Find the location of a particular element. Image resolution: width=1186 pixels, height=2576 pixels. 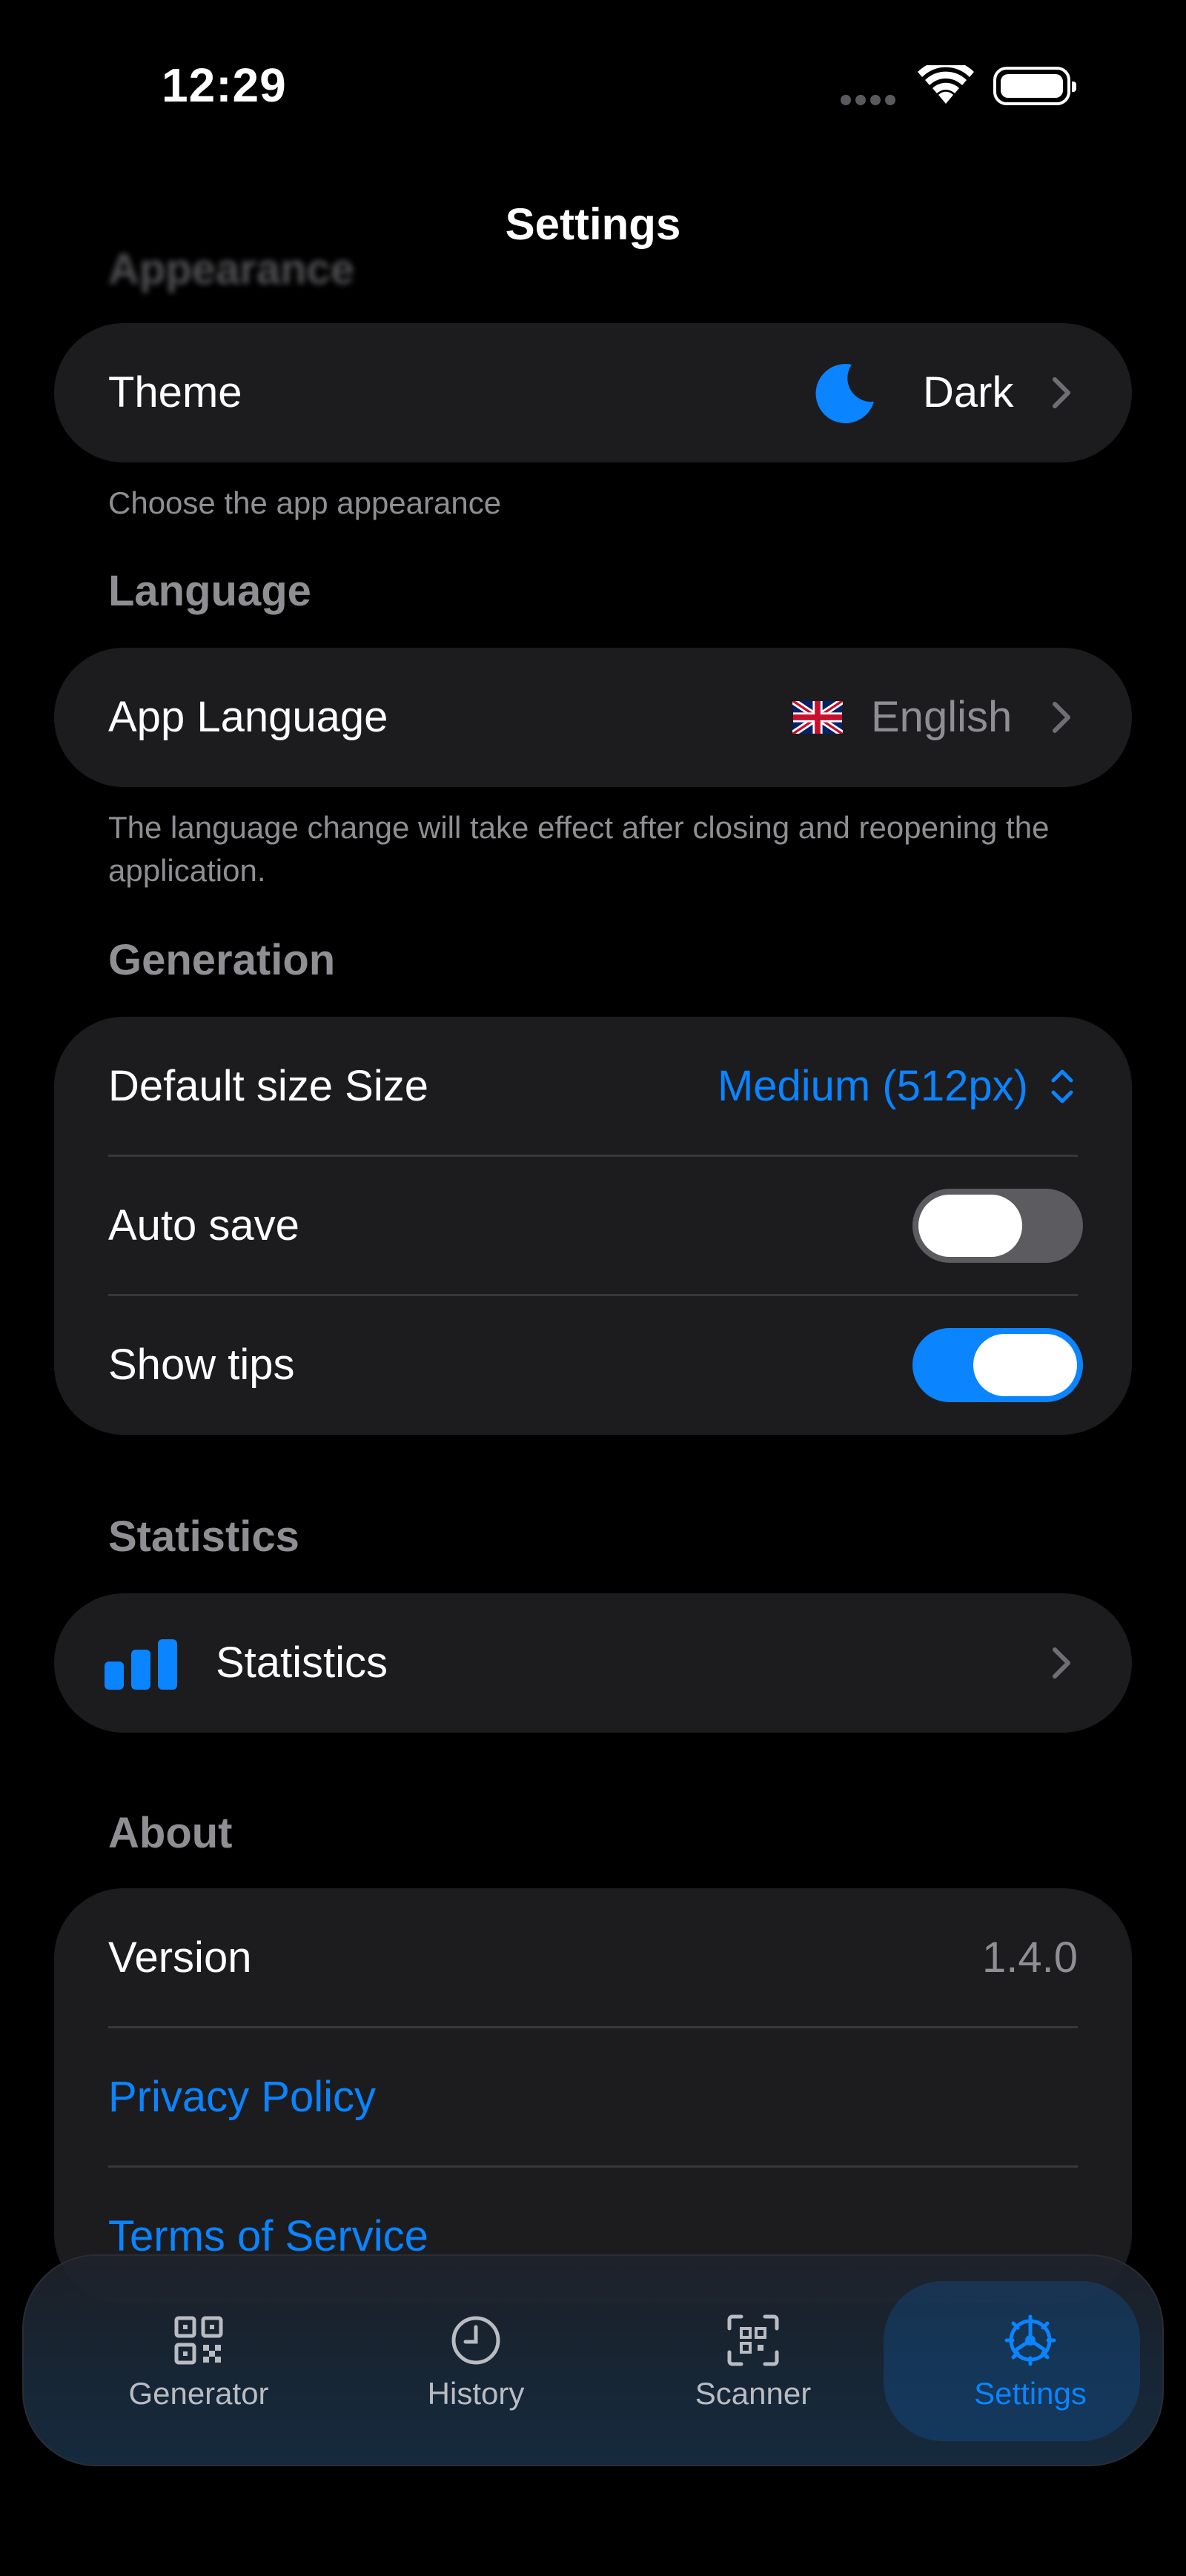

tab-generator: Generator is located at coordinates (198, 2360).